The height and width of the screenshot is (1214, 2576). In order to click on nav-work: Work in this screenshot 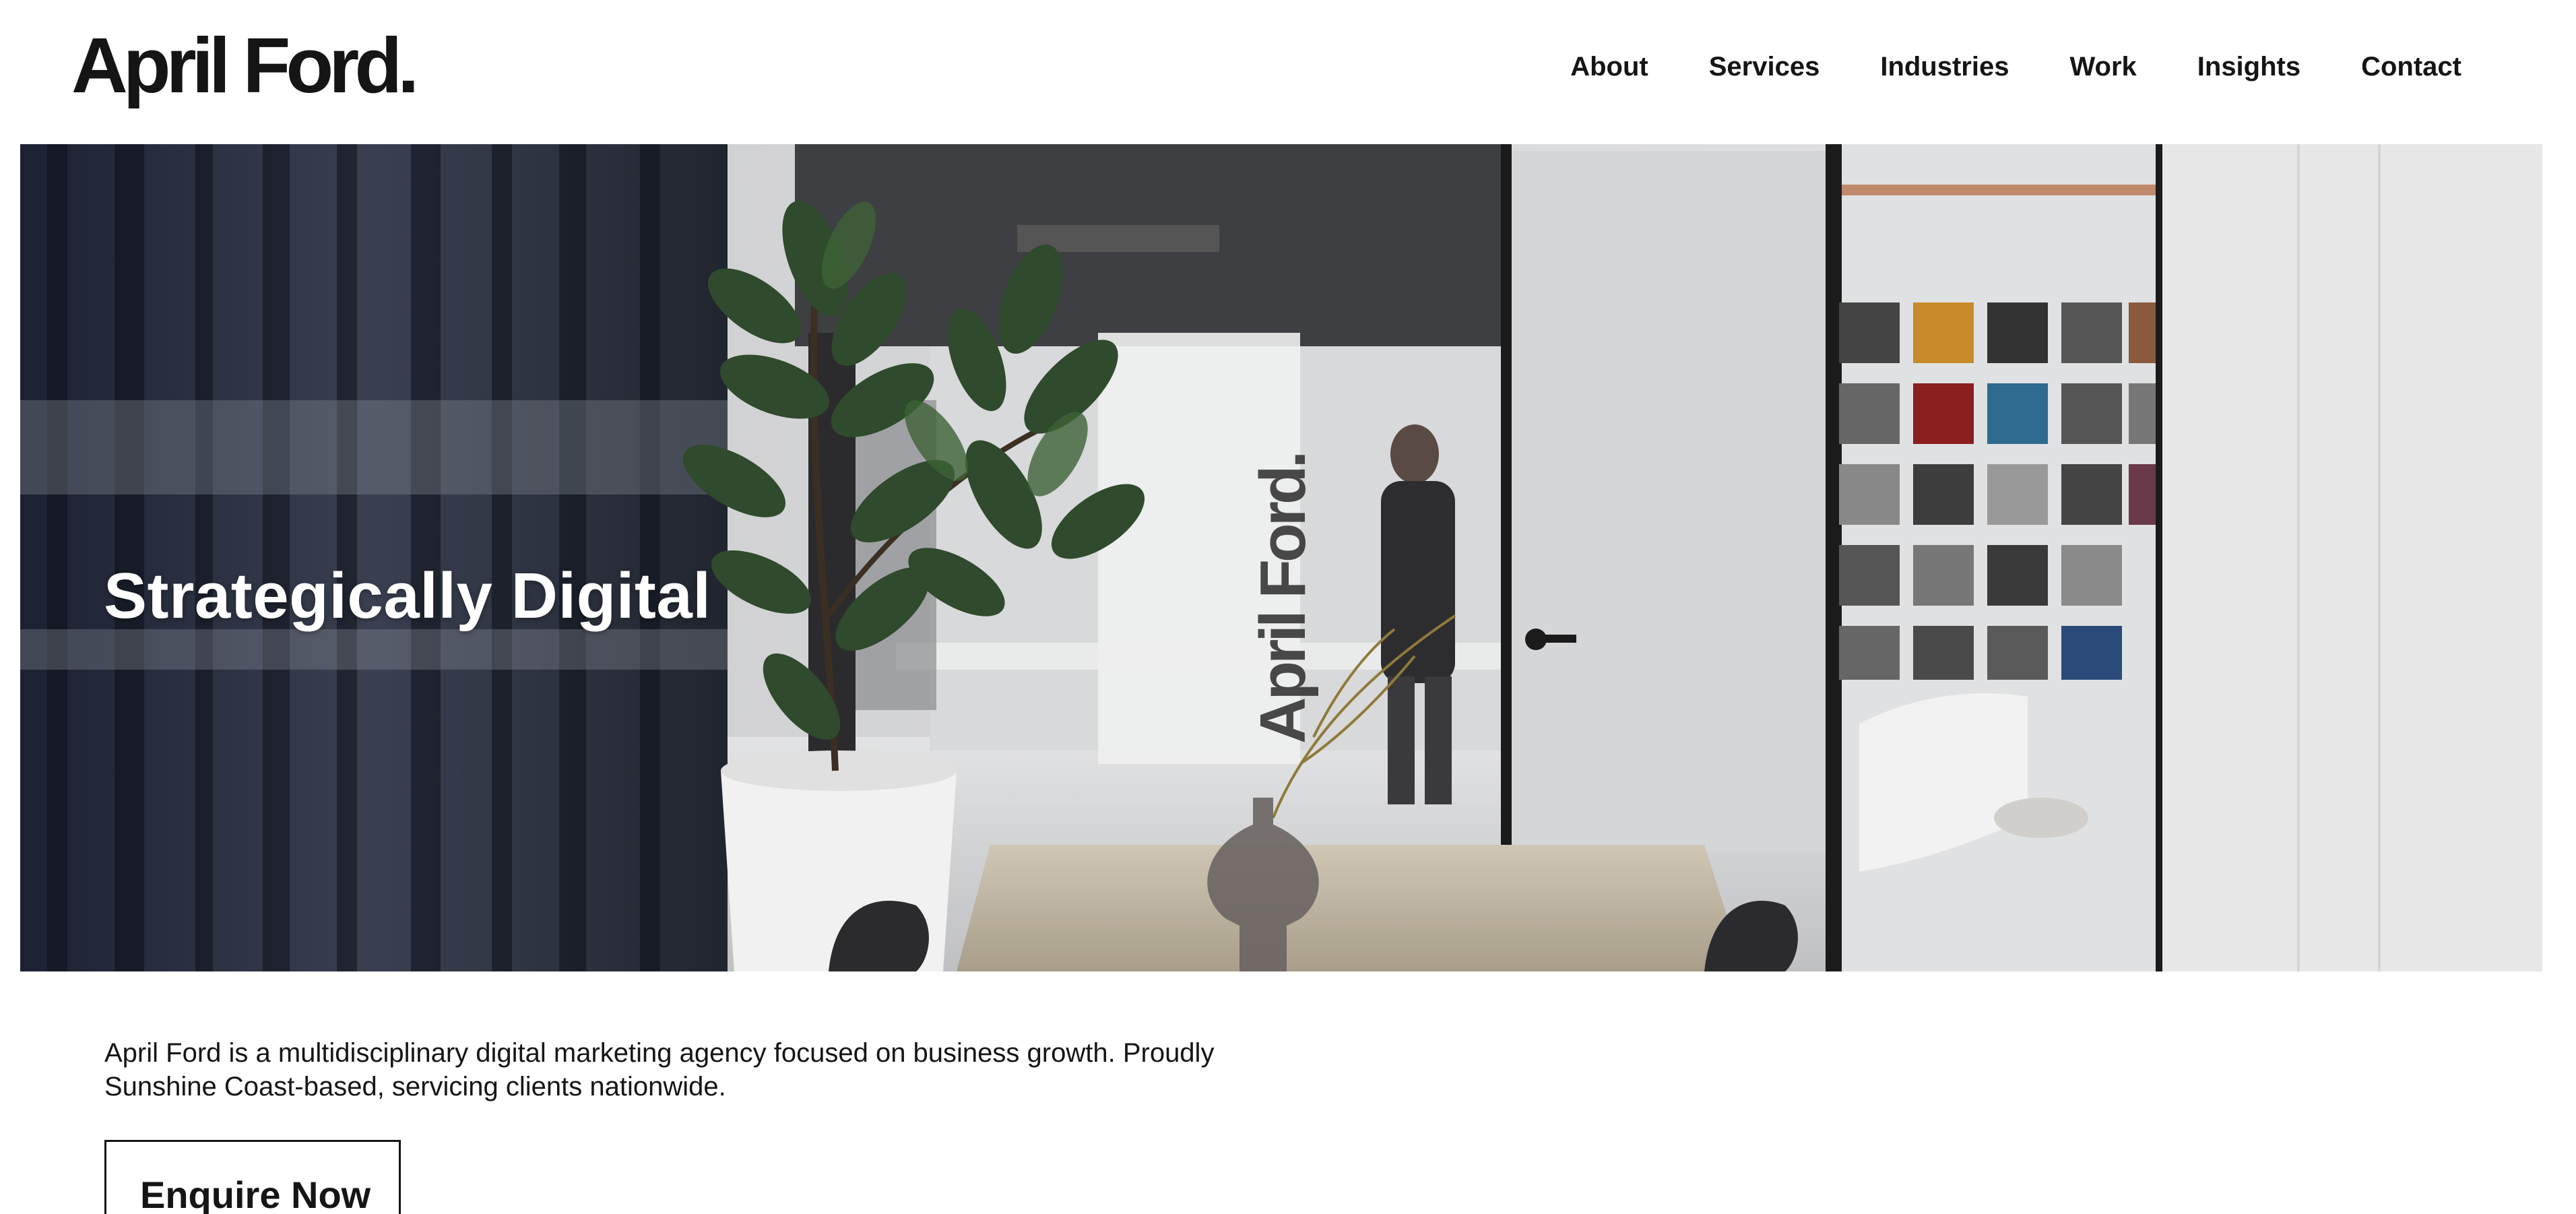, I will do `click(2102, 67)`.